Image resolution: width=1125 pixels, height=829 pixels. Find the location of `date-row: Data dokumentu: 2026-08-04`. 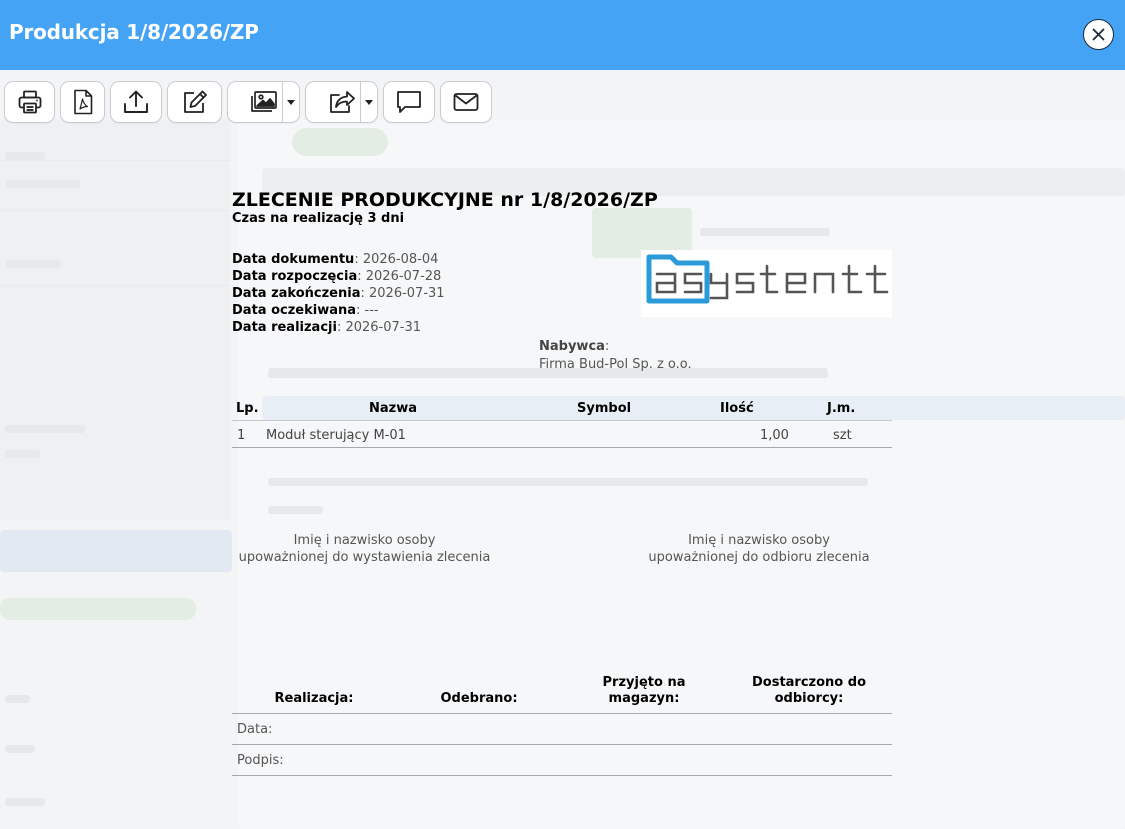

date-row: Data dokumentu: 2026-08-04 is located at coordinates (335, 259).